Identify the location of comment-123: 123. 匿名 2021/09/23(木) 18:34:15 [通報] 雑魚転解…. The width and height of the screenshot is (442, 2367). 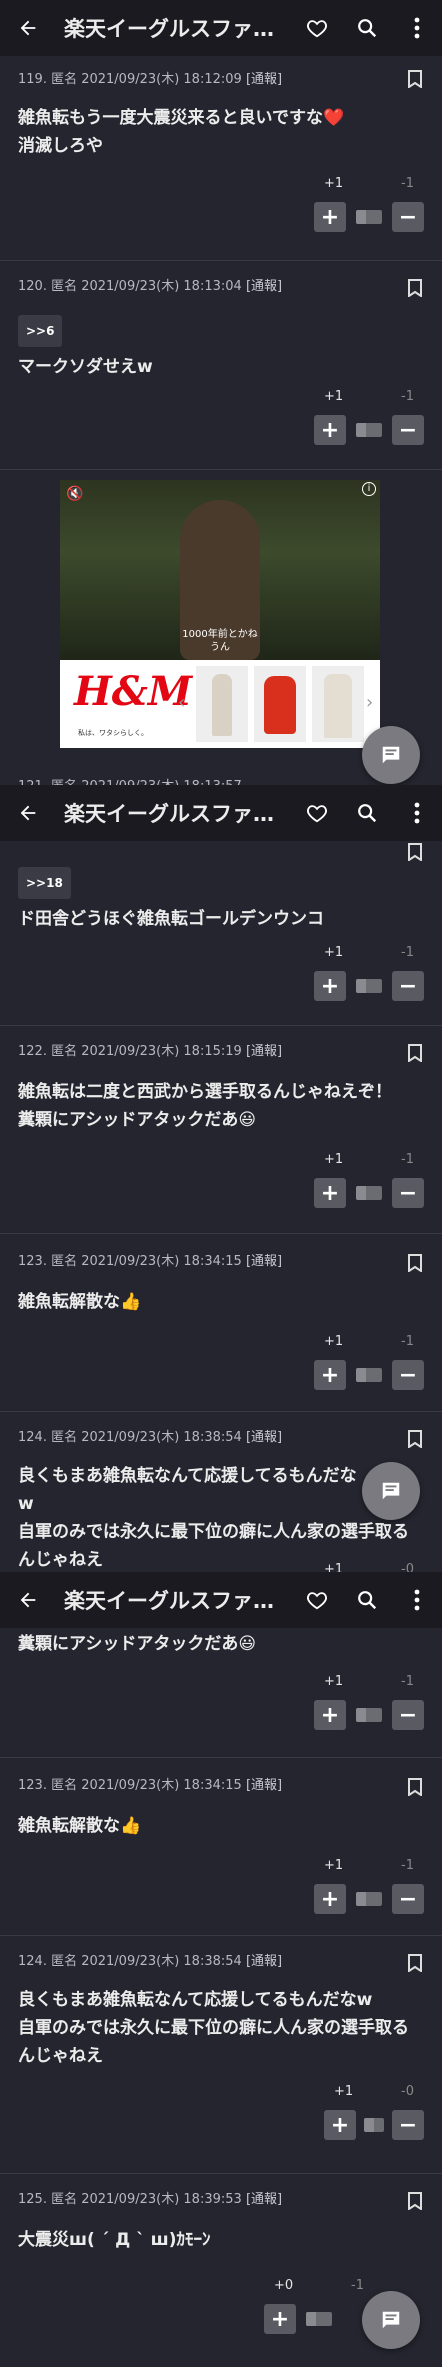
(221, 1323).